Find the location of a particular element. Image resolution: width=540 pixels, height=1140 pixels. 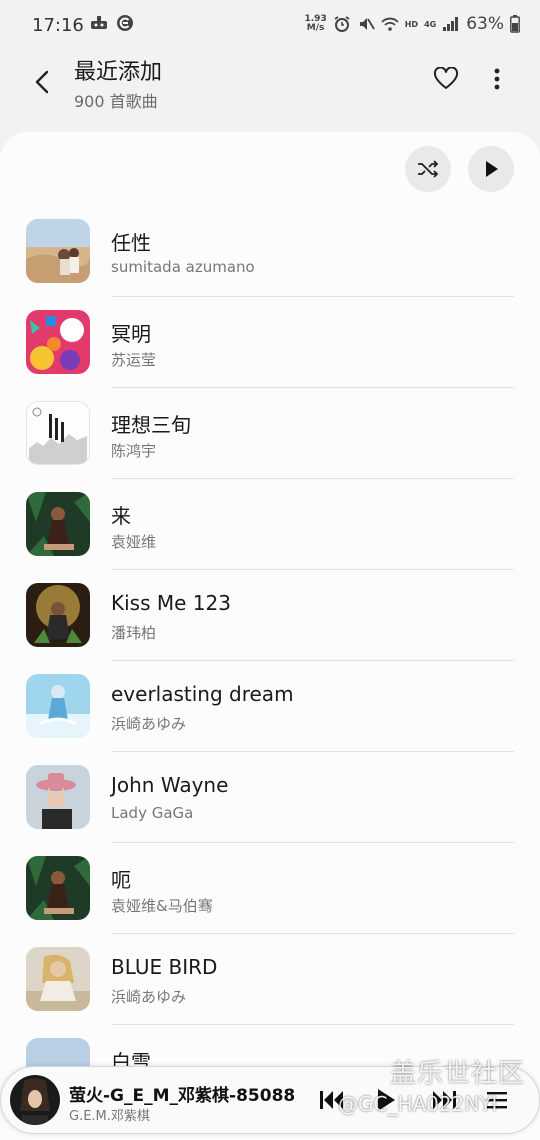

watermark-user: @GC_HA022NYI is located at coordinates (418, 1104).